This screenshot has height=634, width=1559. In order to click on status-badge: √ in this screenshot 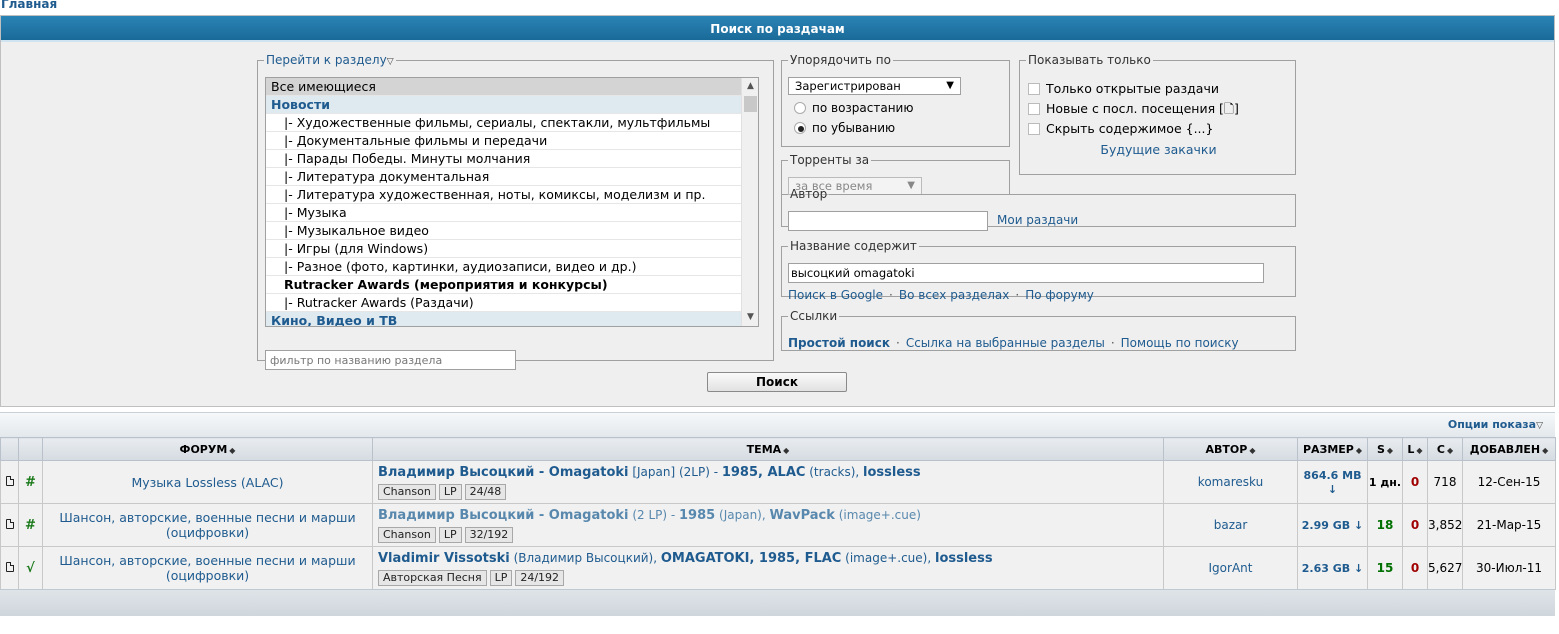, I will do `click(30, 568)`.